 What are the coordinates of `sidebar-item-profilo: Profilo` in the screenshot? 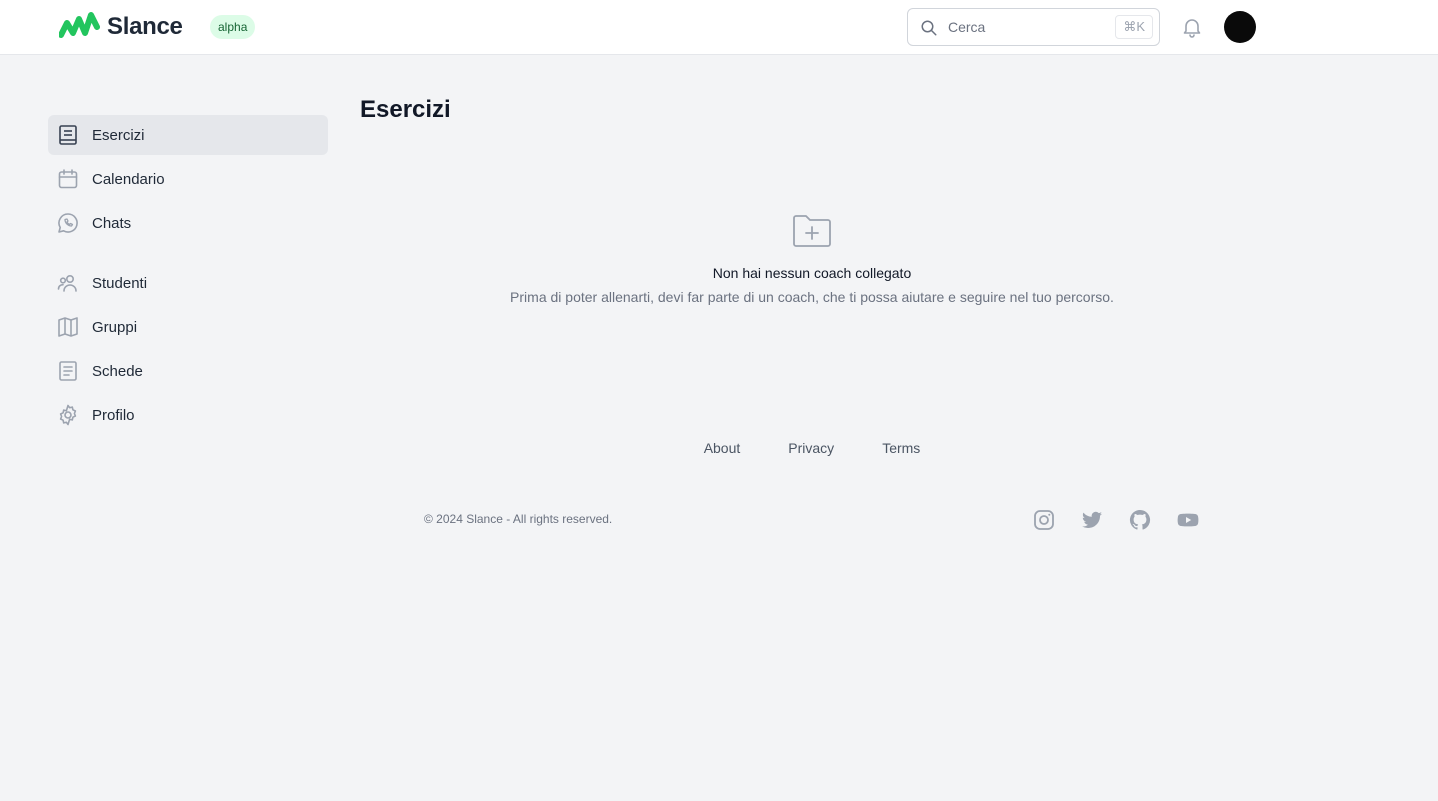 It's located at (188, 415).